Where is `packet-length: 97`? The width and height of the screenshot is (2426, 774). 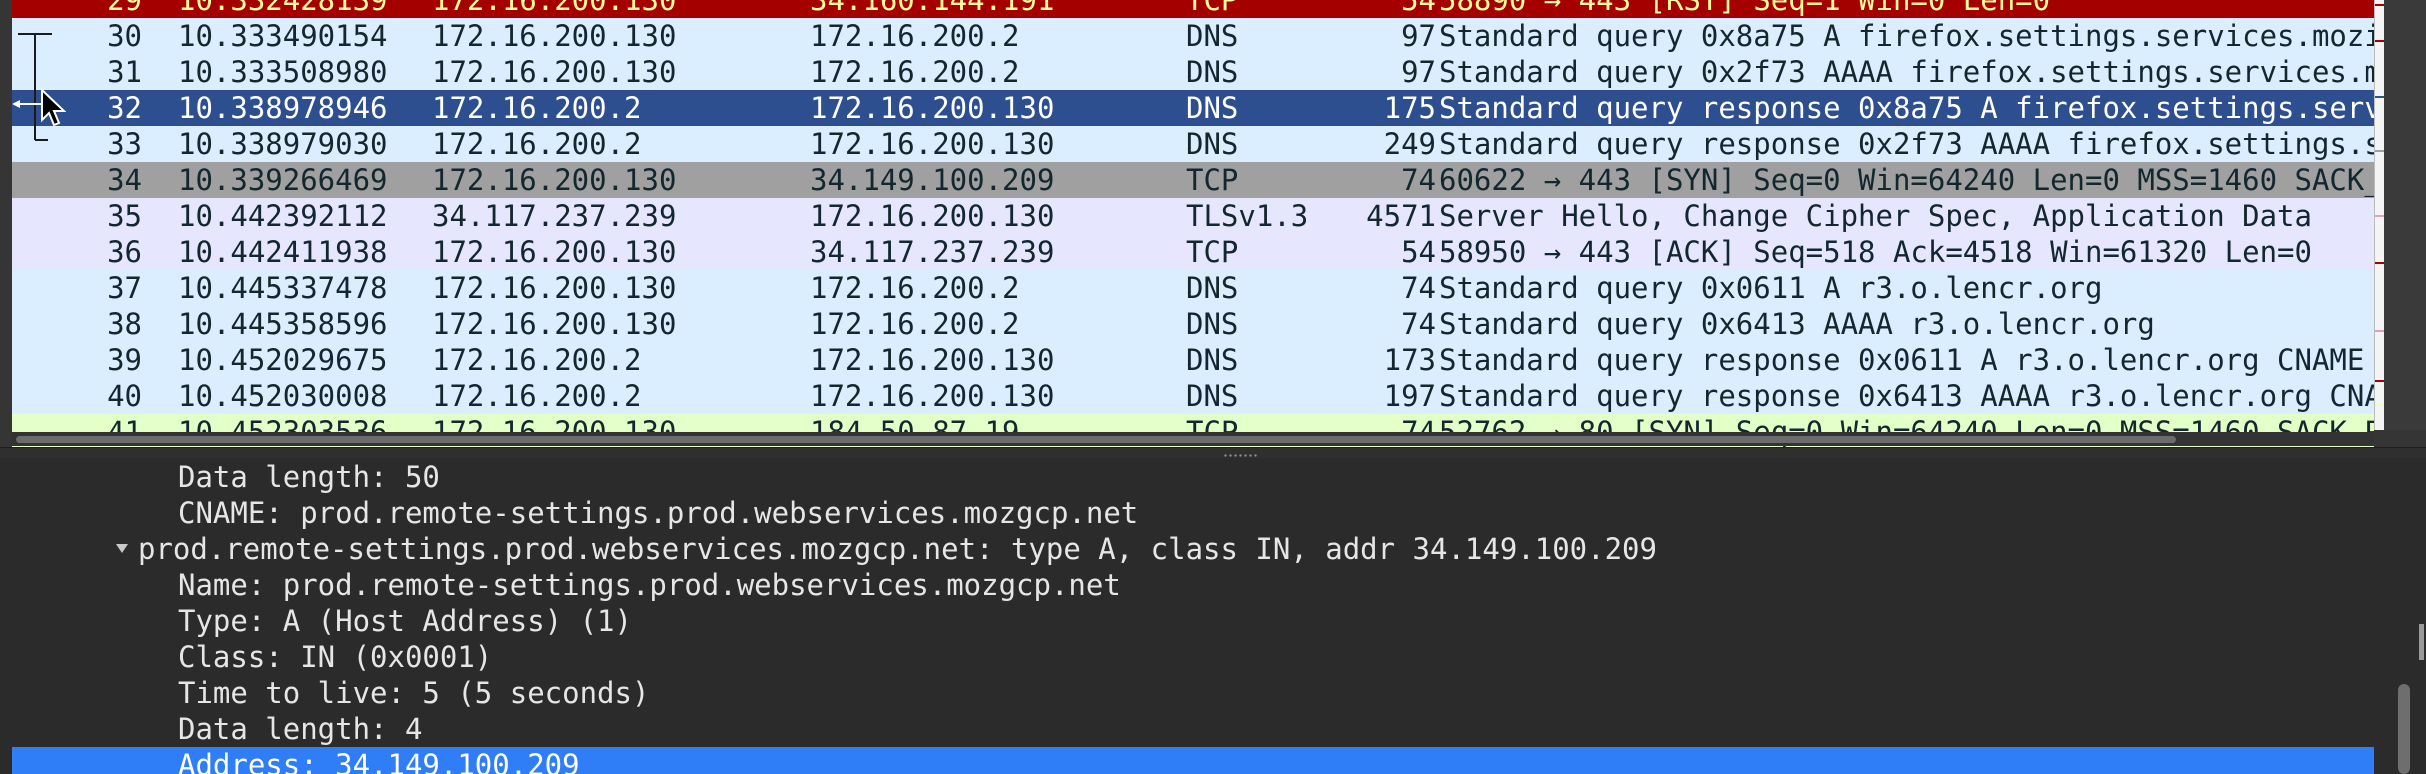
packet-length: 97 is located at coordinates (1418, 72).